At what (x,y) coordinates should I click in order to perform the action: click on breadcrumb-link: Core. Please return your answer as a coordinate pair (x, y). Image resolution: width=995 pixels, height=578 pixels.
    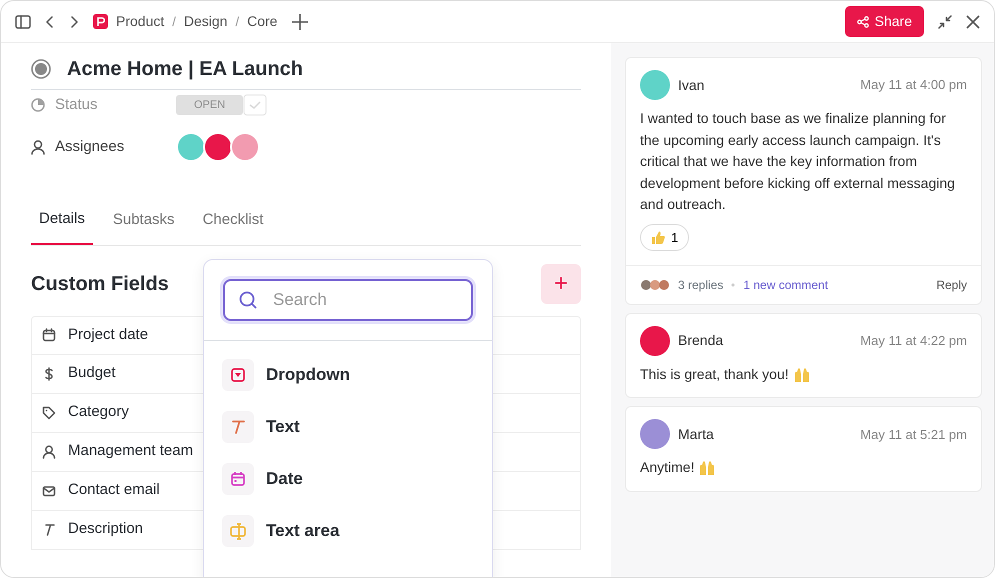
    Looking at the image, I should click on (262, 21).